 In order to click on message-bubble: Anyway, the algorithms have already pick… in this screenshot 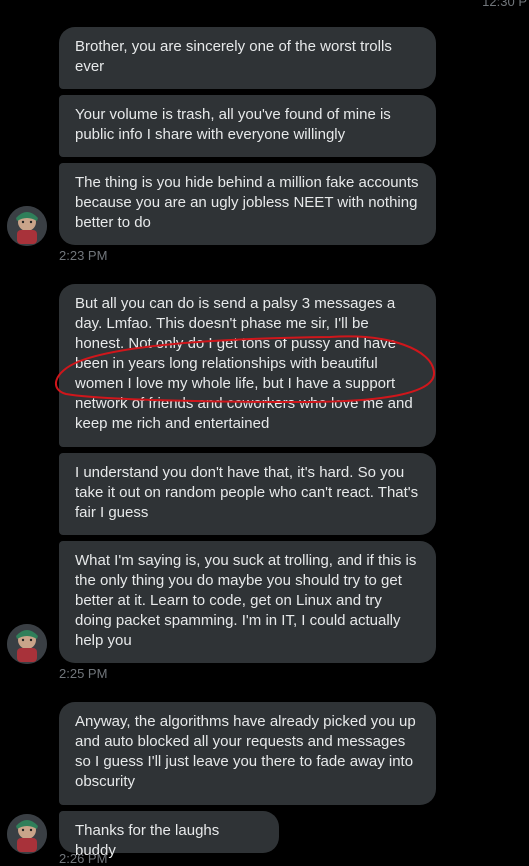, I will do `click(247, 753)`.